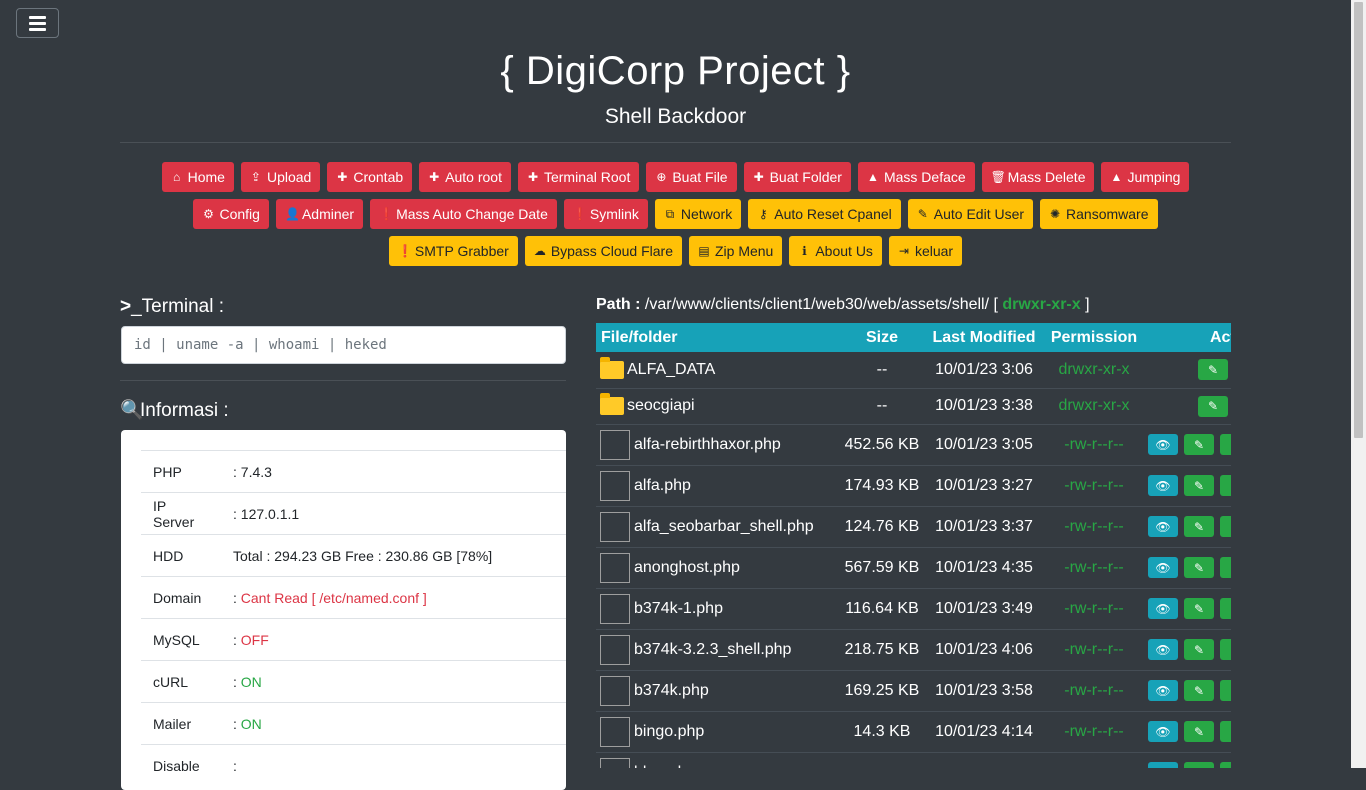  I want to click on config-button: ⚙ Config, so click(231, 214).